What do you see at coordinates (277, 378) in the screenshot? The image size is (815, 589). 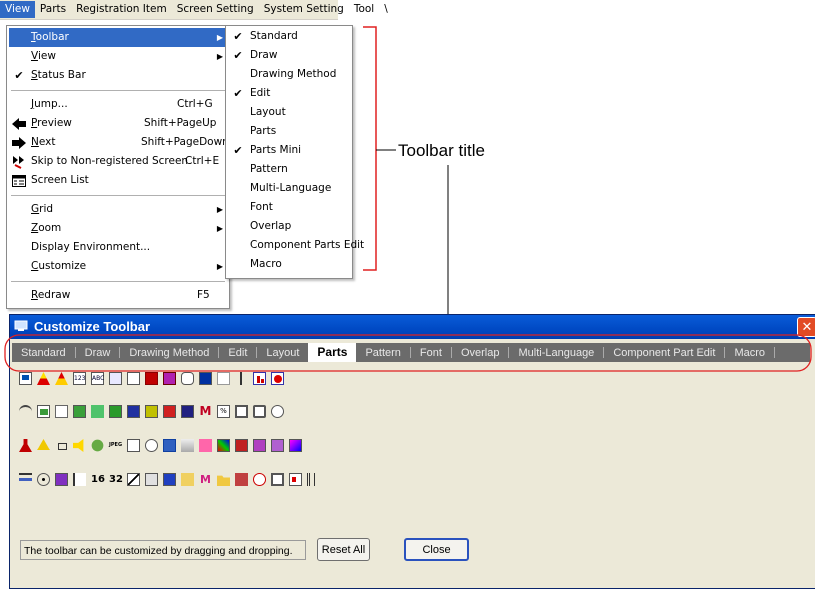 I see `pie-graph-icon` at bounding box center [277, 378].